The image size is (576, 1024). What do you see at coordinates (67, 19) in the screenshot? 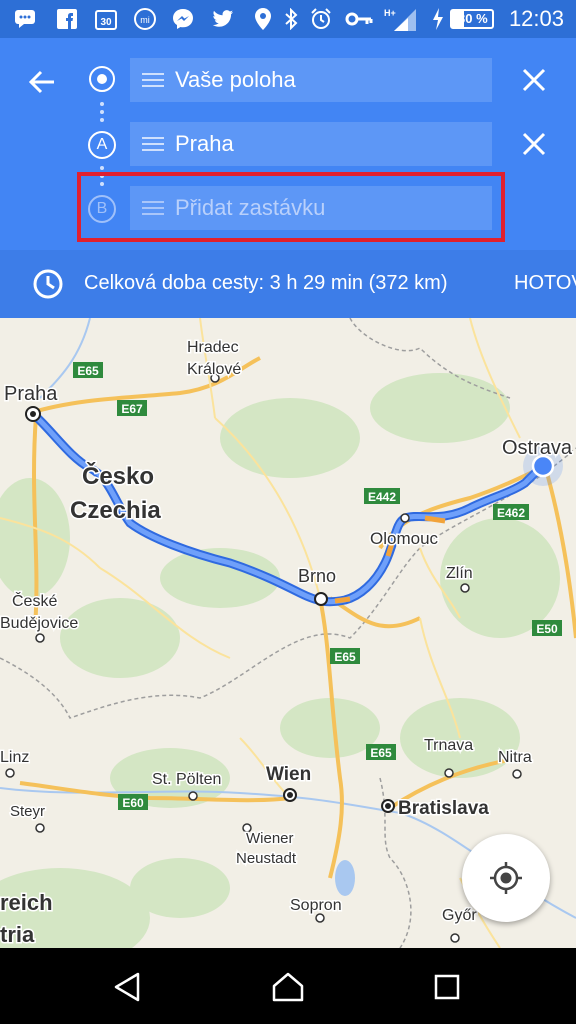
I see `facebook-icon` at bounding box center [67, 19].